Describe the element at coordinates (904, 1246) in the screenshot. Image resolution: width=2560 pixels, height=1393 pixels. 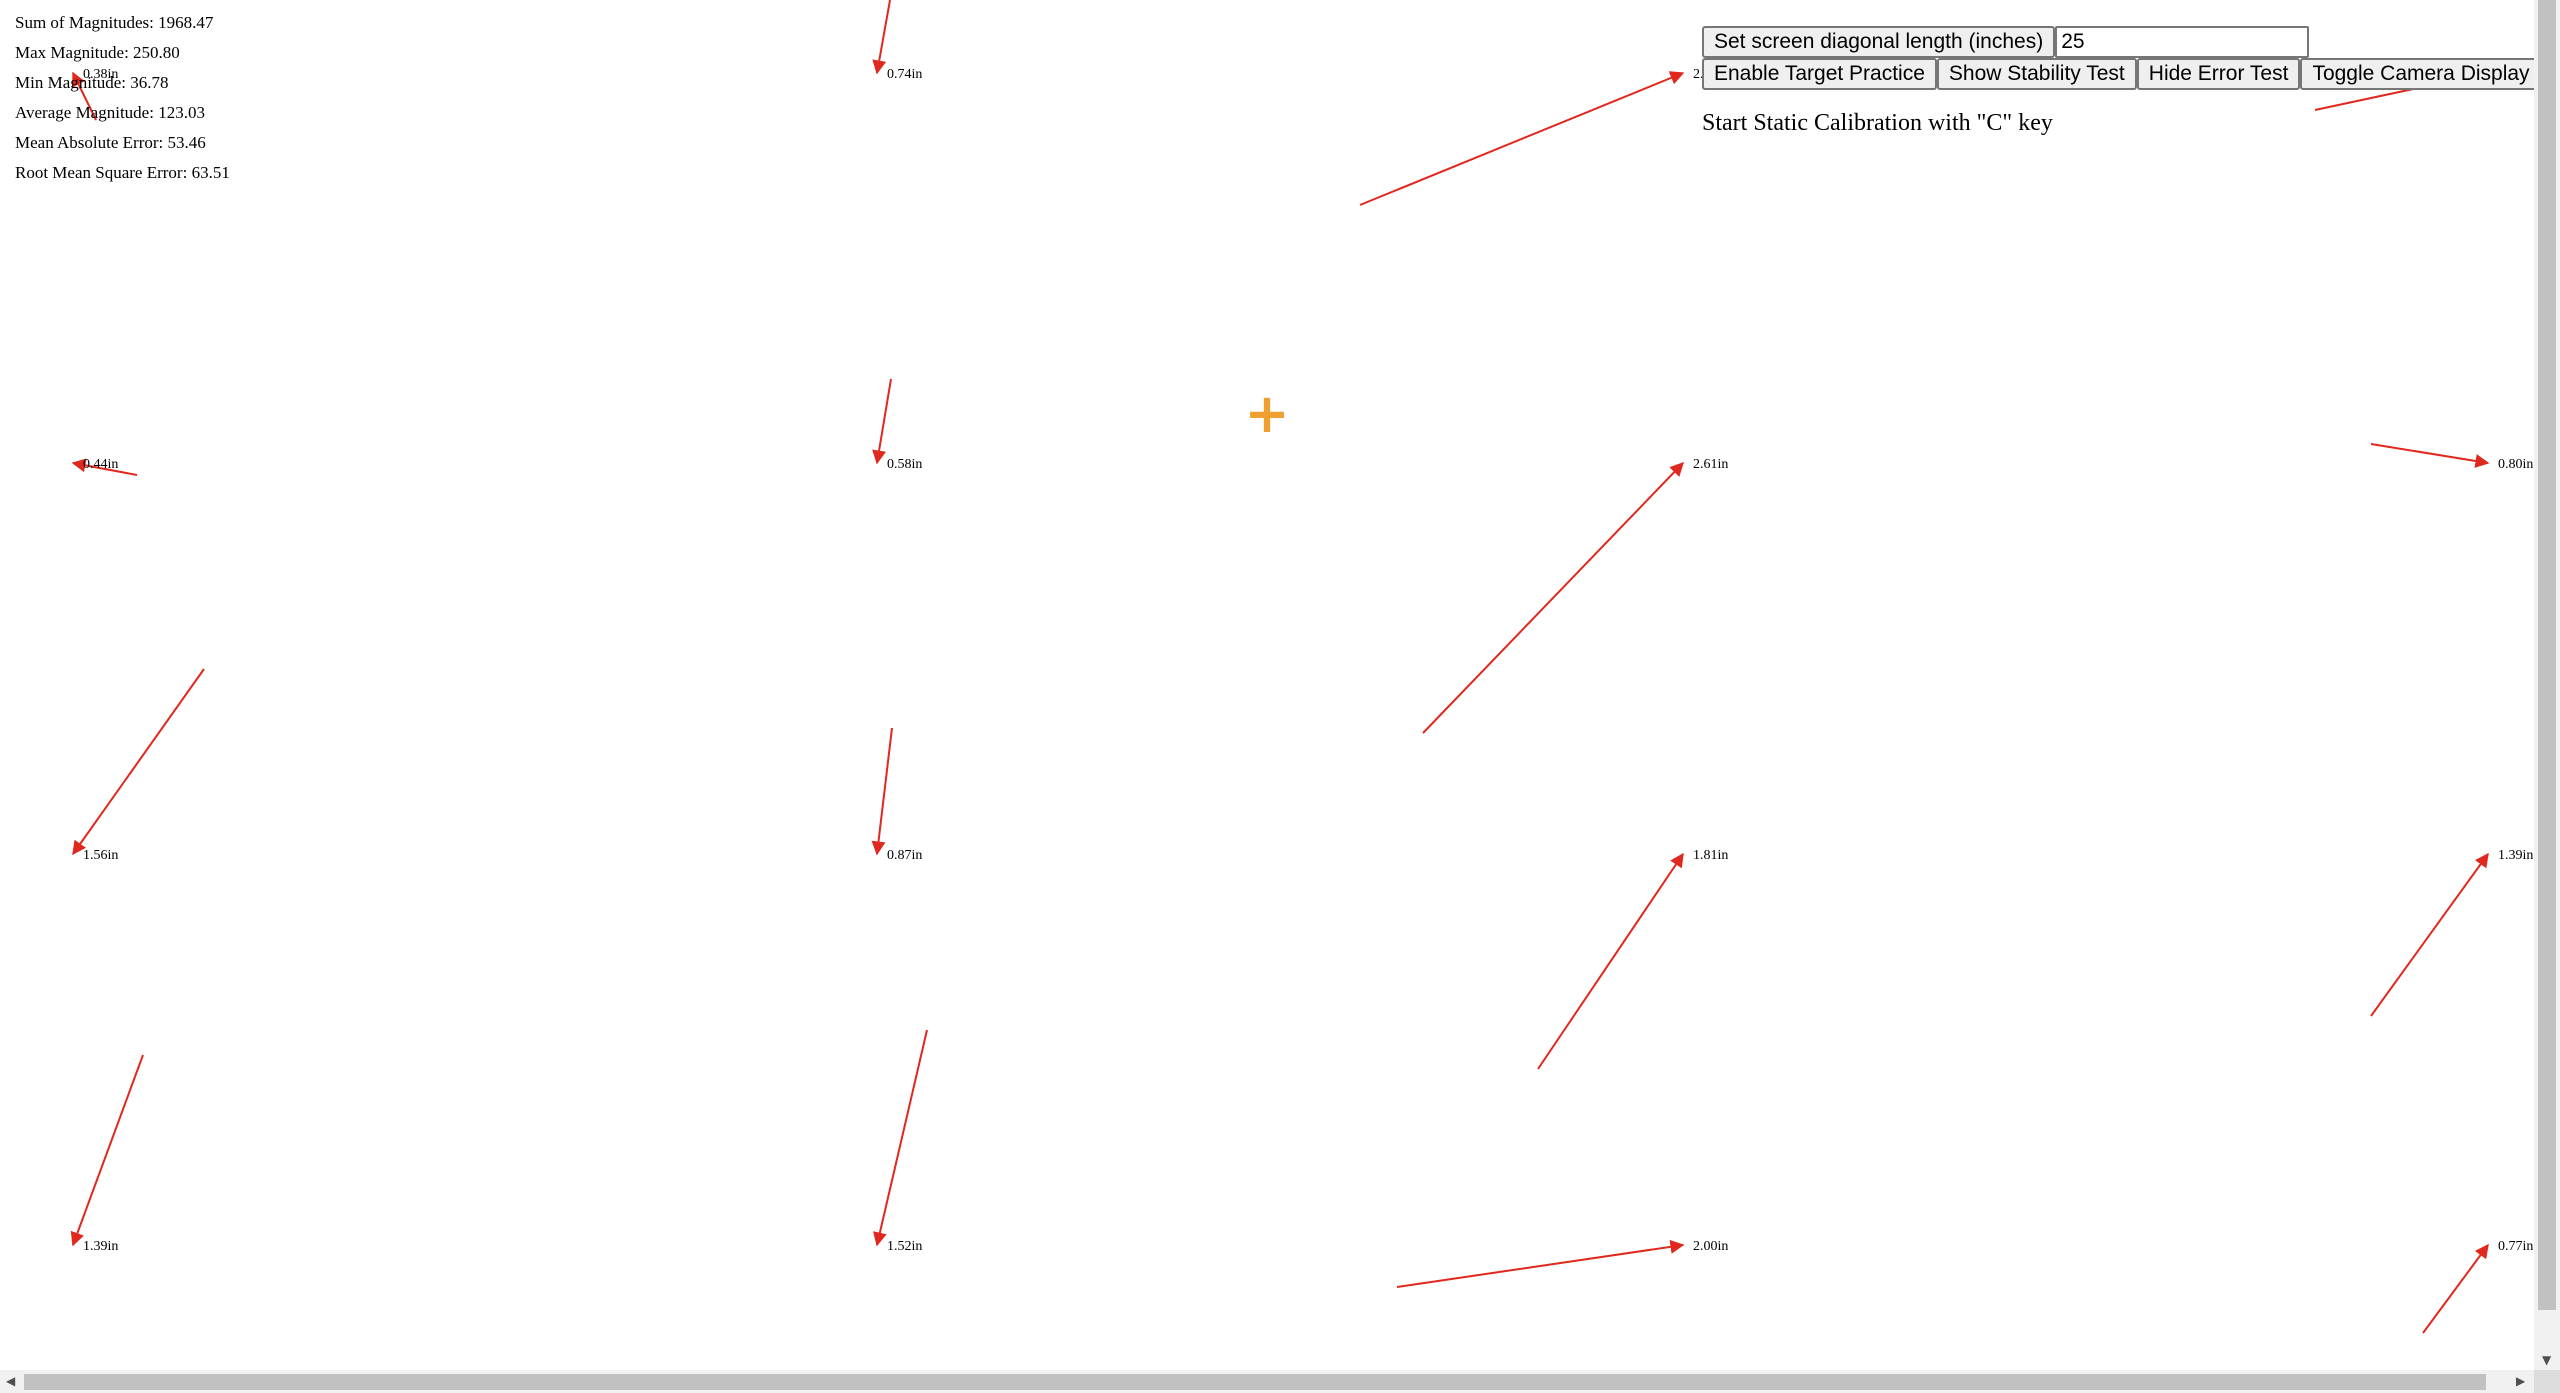
I see `error-vector-label: 1.52in` at that location.